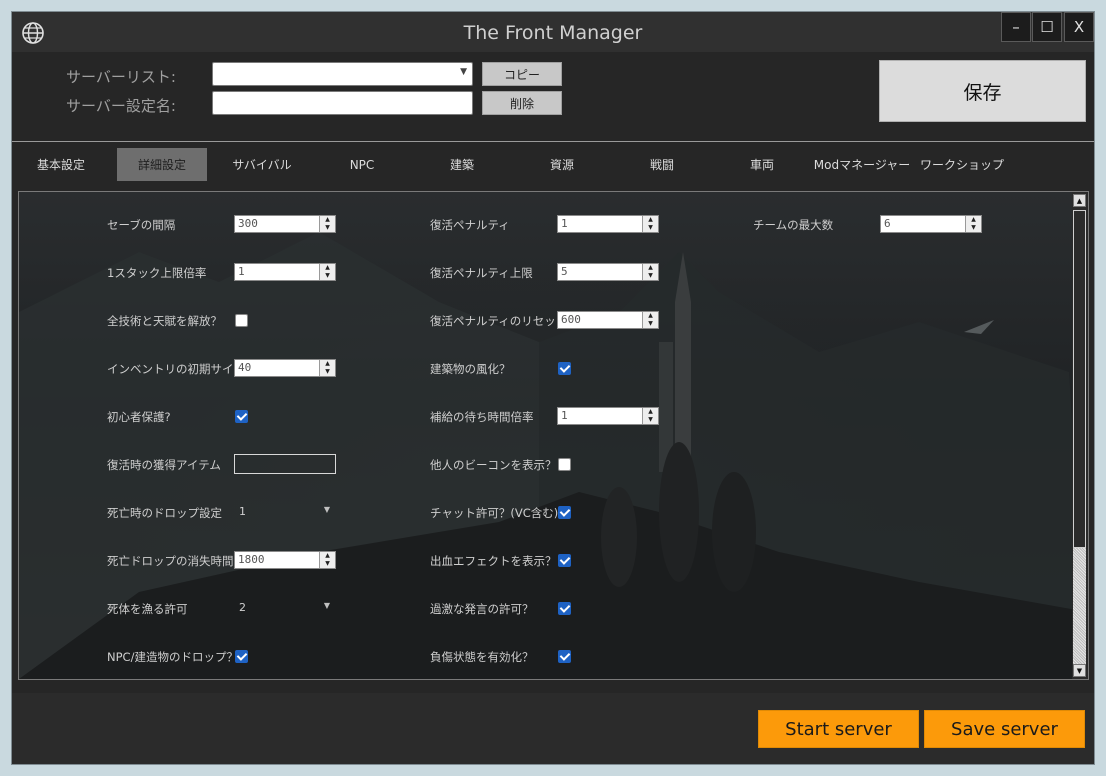 Image resolution: width=1106 pixels, height=776 pixels. I want to click on tab-combat: 戦闘, so click(662, 164).